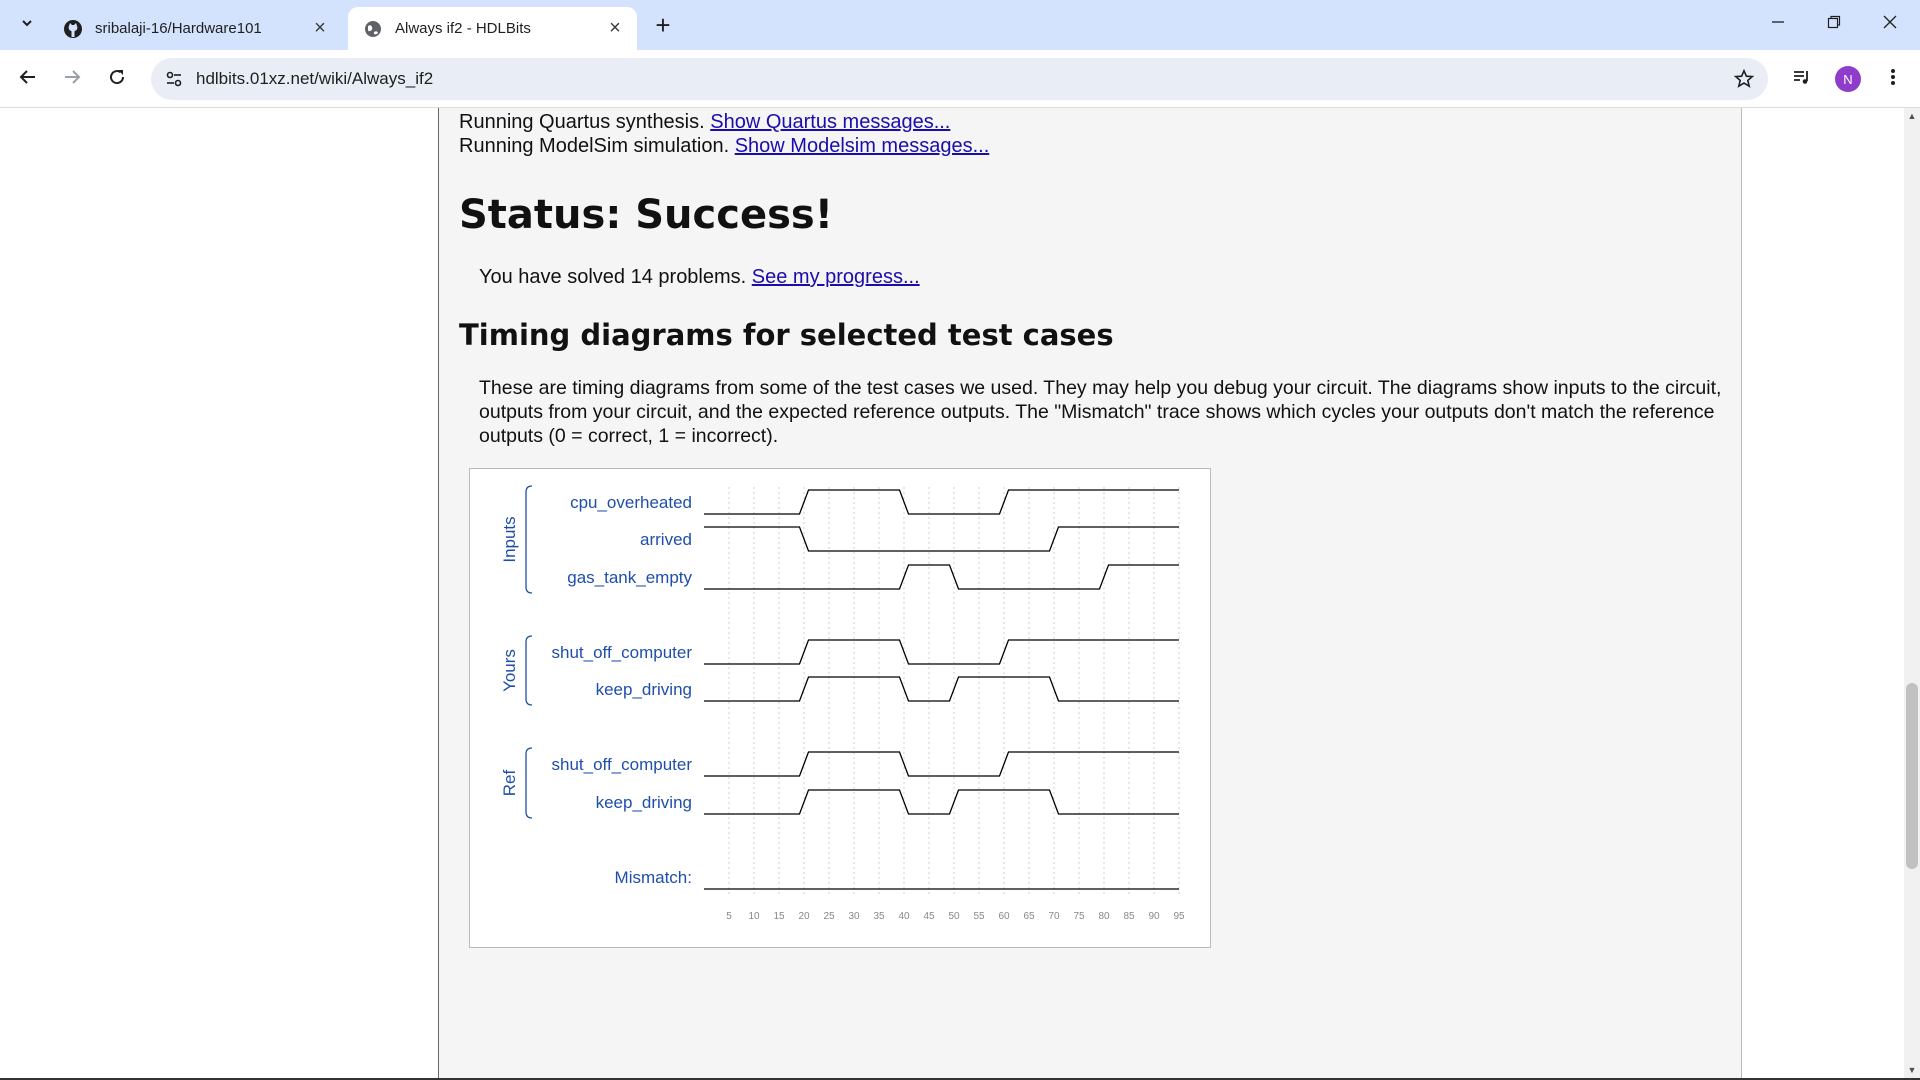  I want to click on chrome-menu-button, so click(1893, 79).